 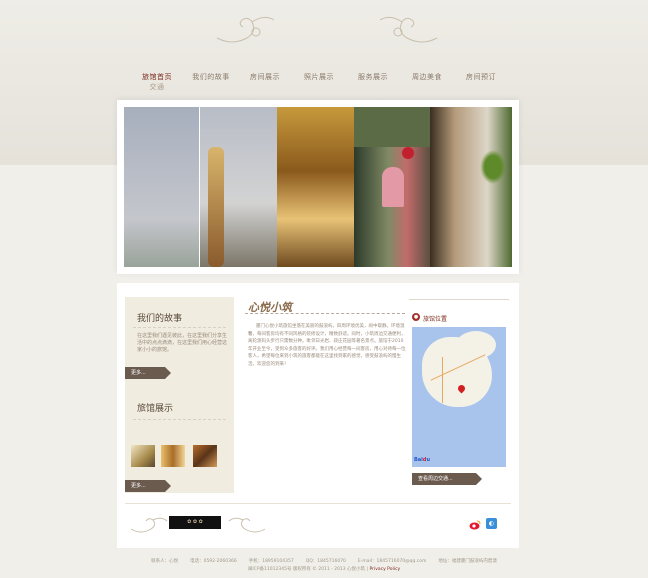 What do you see at coordinates (422, 460) in the screenshot?
I see `baidu-logo: Baidu` at bounding box center [422, 460].